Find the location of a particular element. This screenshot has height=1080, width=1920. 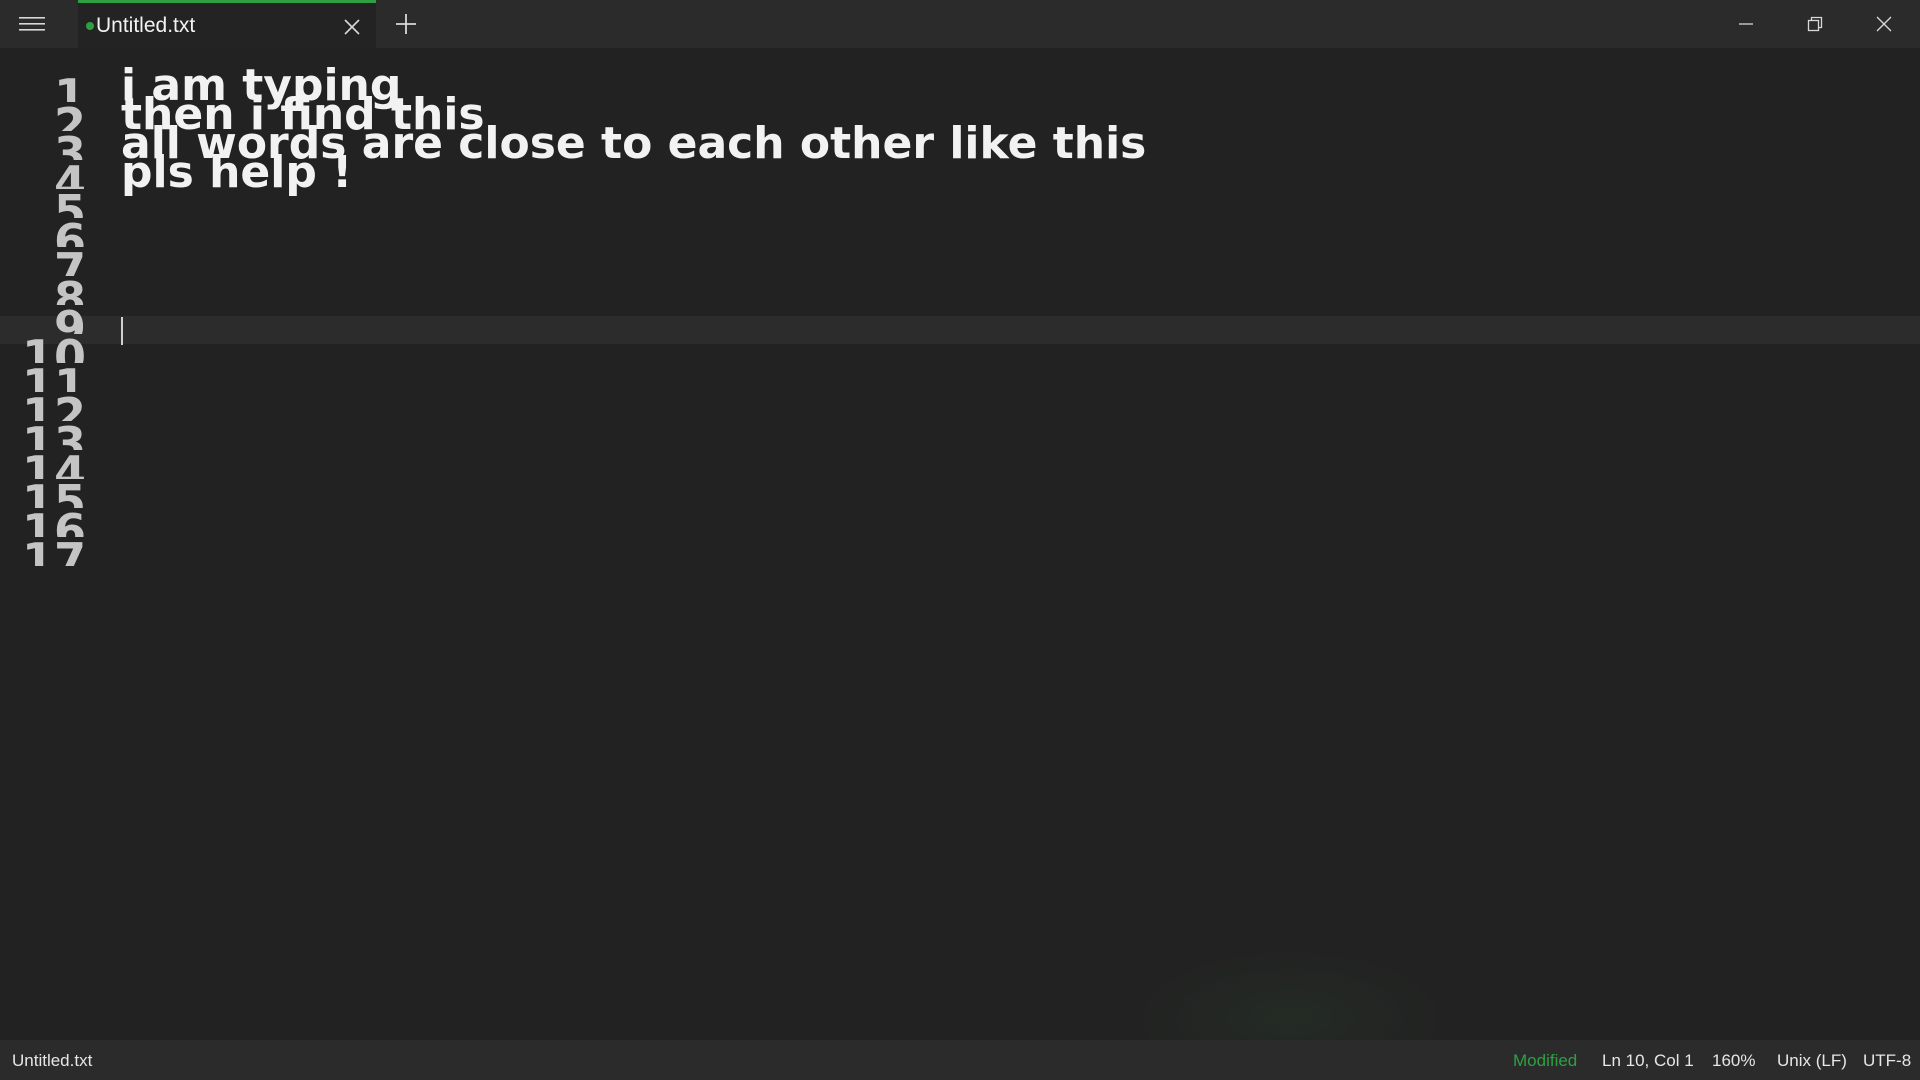

text-cursor is located at coordinates (122, 331).